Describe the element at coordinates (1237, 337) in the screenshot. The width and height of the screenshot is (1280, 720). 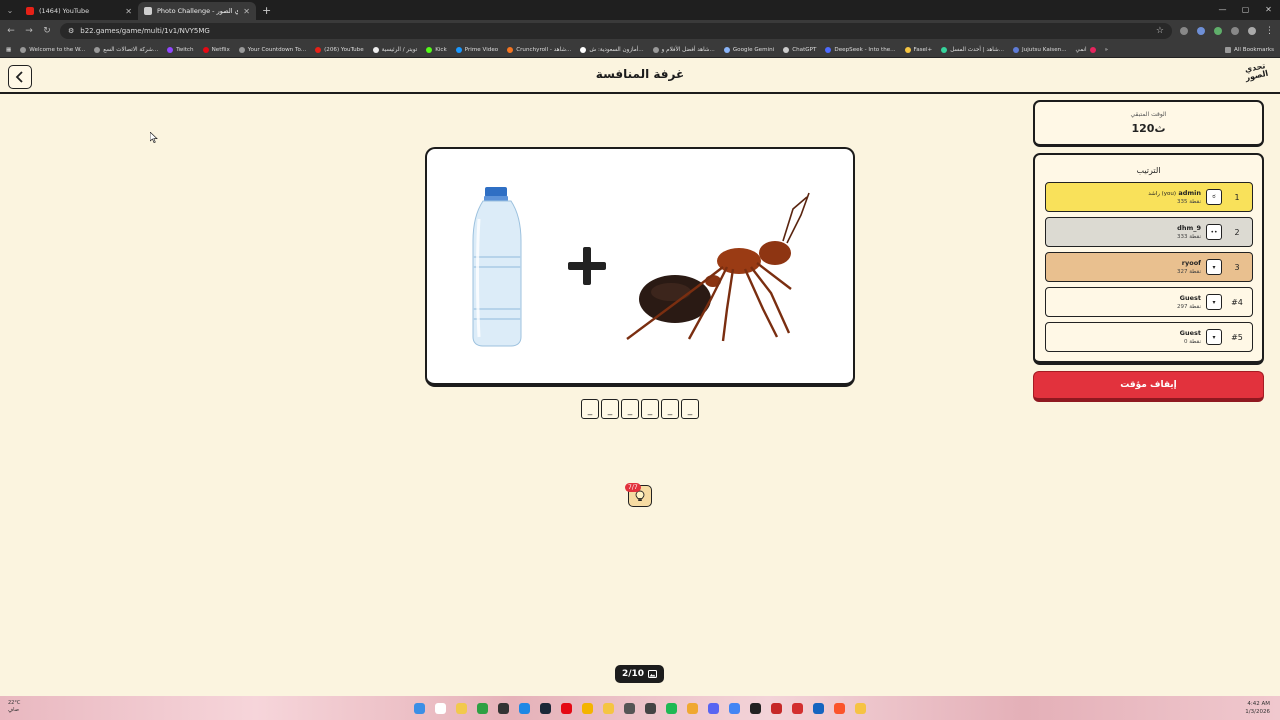
I see `rank-number: #5` at that location.